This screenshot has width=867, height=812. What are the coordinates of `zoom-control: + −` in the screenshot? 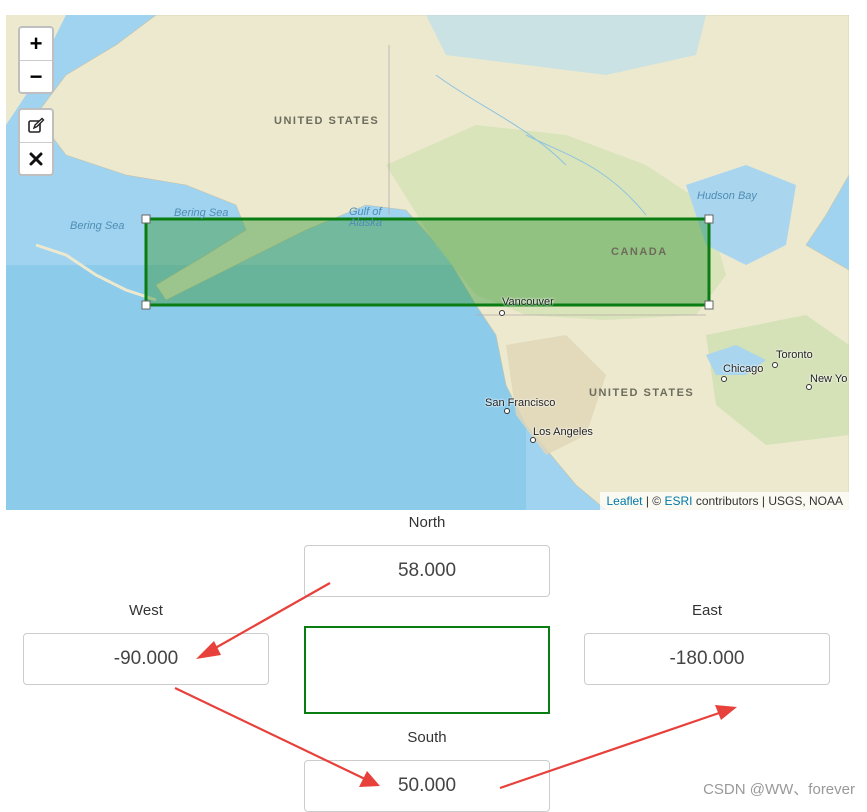 It's located at (36, 60).